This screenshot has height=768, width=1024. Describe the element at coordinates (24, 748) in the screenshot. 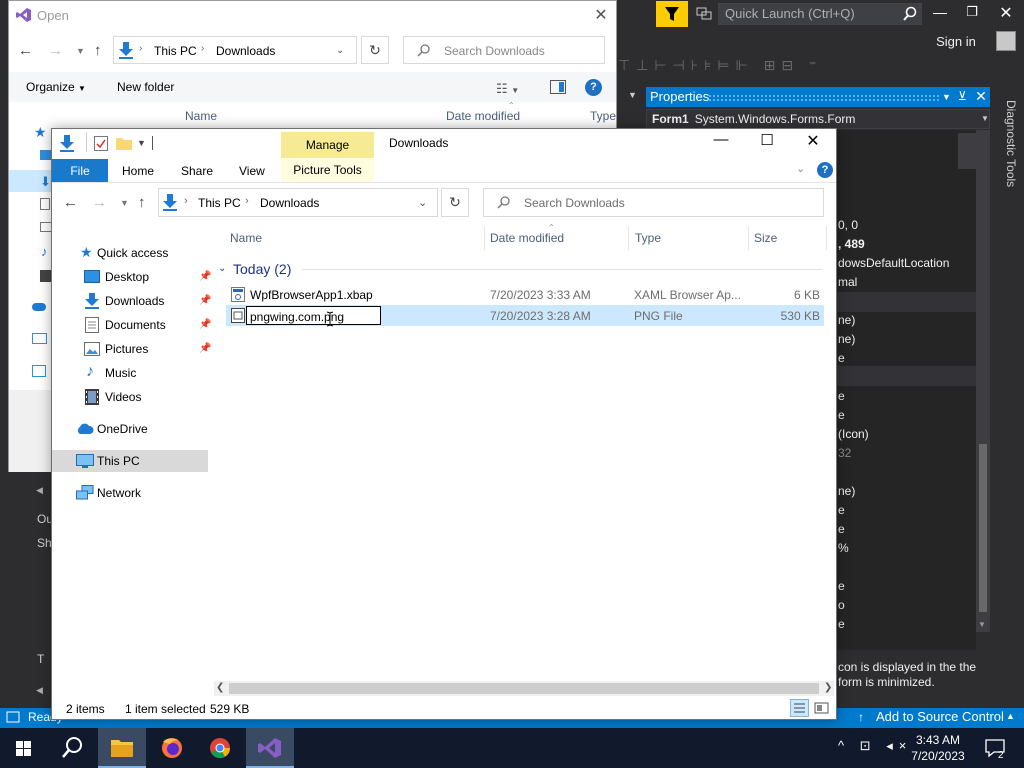

I see `start-button` at that location.